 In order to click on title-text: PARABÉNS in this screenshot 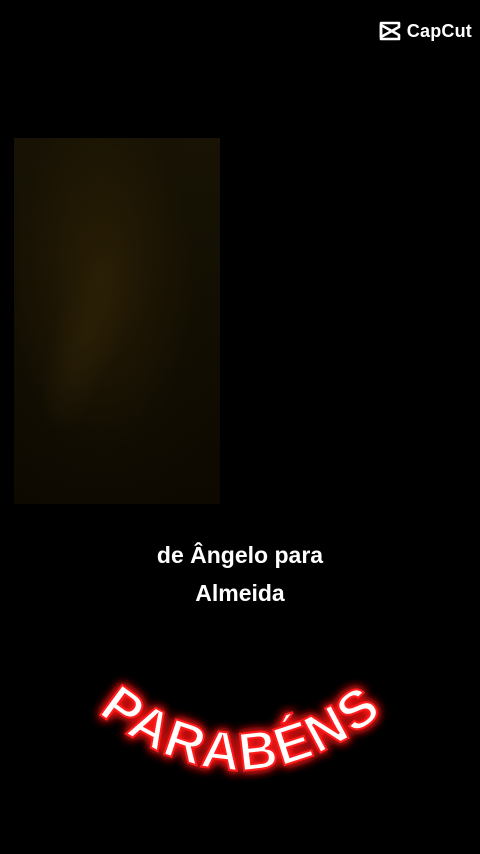, I will do `click(240, 728)`.